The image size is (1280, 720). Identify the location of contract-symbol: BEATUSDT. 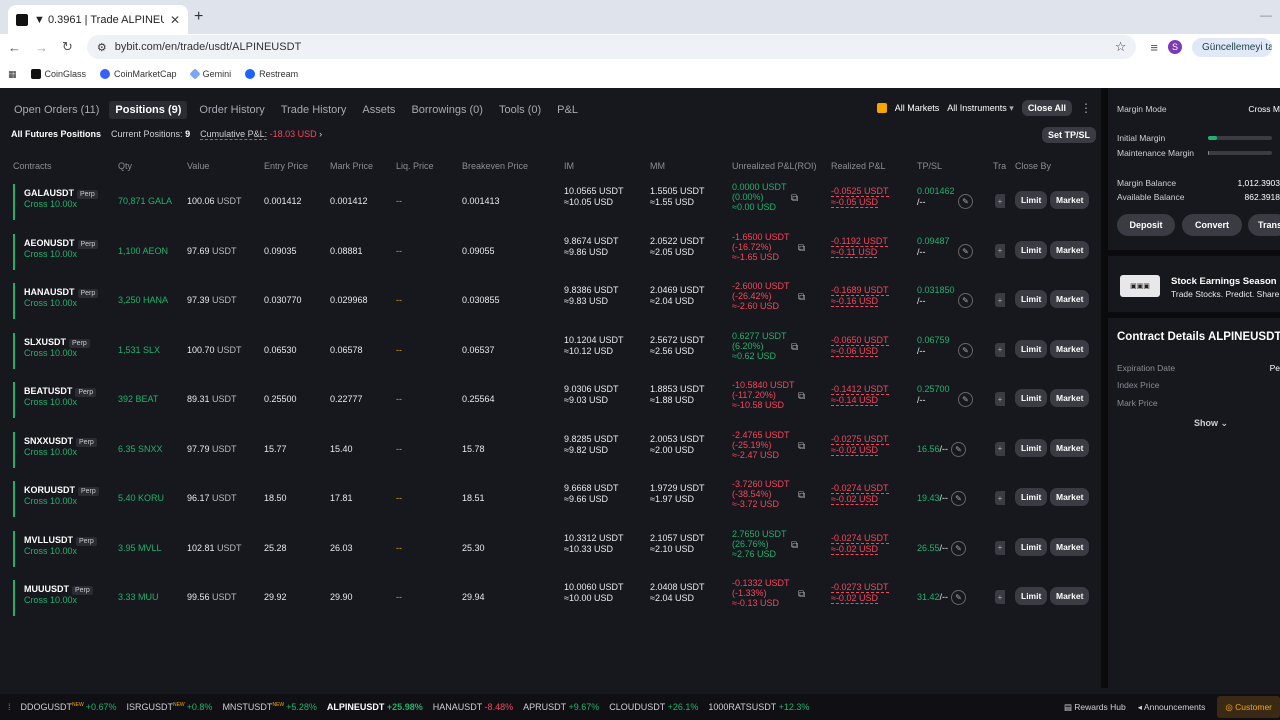
(48, 391).